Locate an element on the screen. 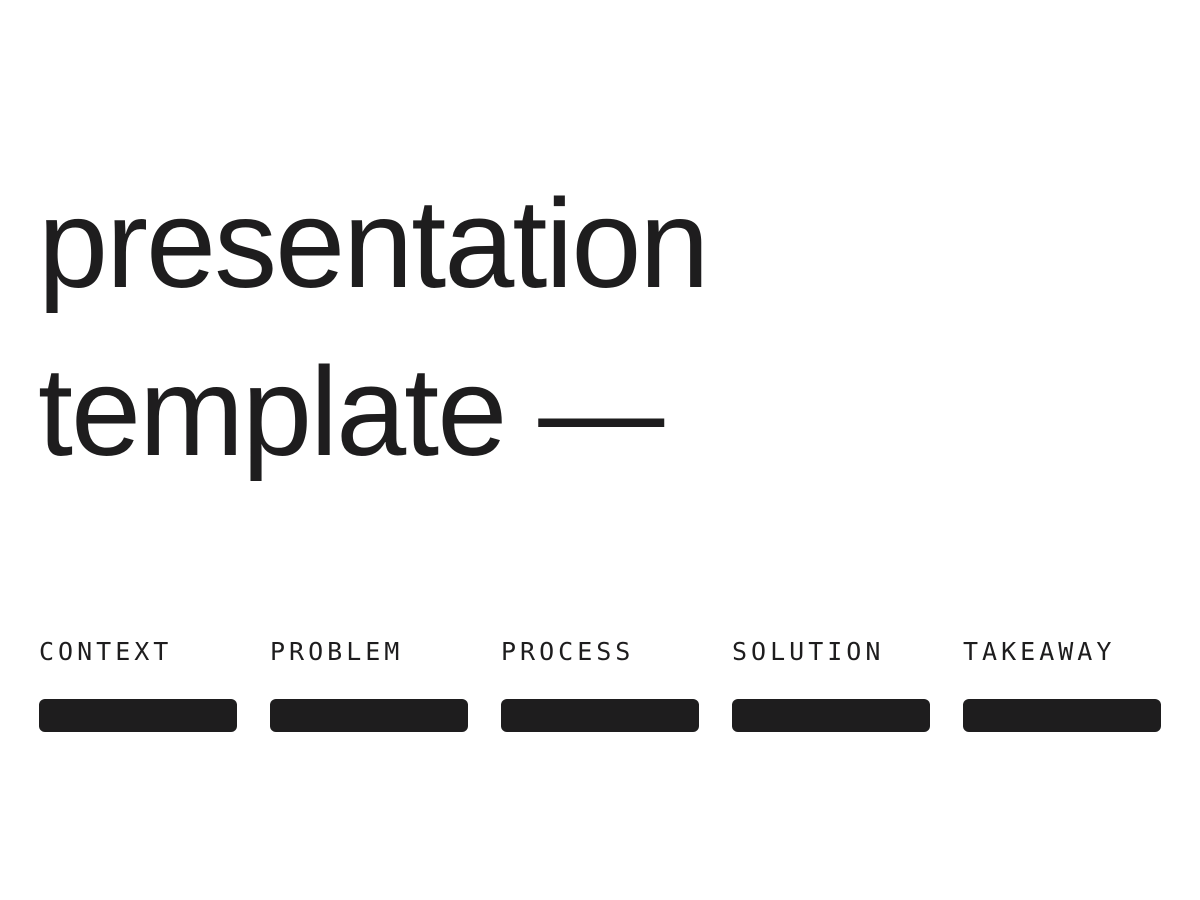 The height and width of the screenshot is (900, 1200). section-problem: PROBLEM is located at coordinates (369, 683).